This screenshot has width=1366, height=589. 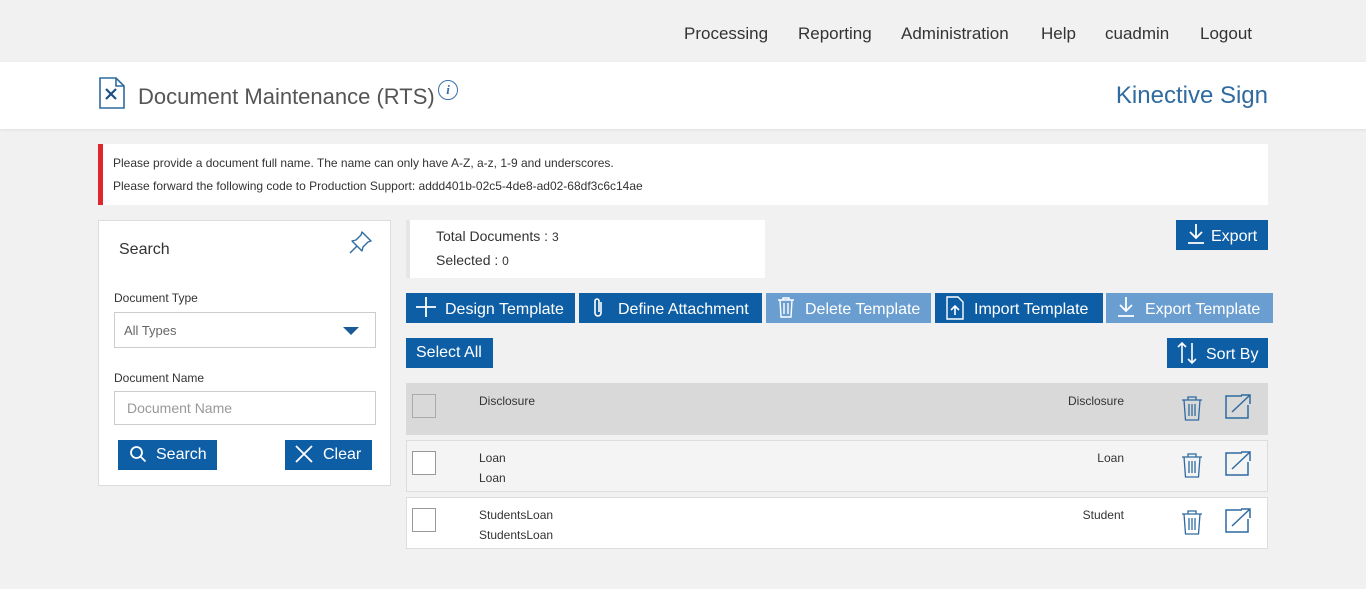 I want to click on search-button: Search, so click(x=167, y=455).